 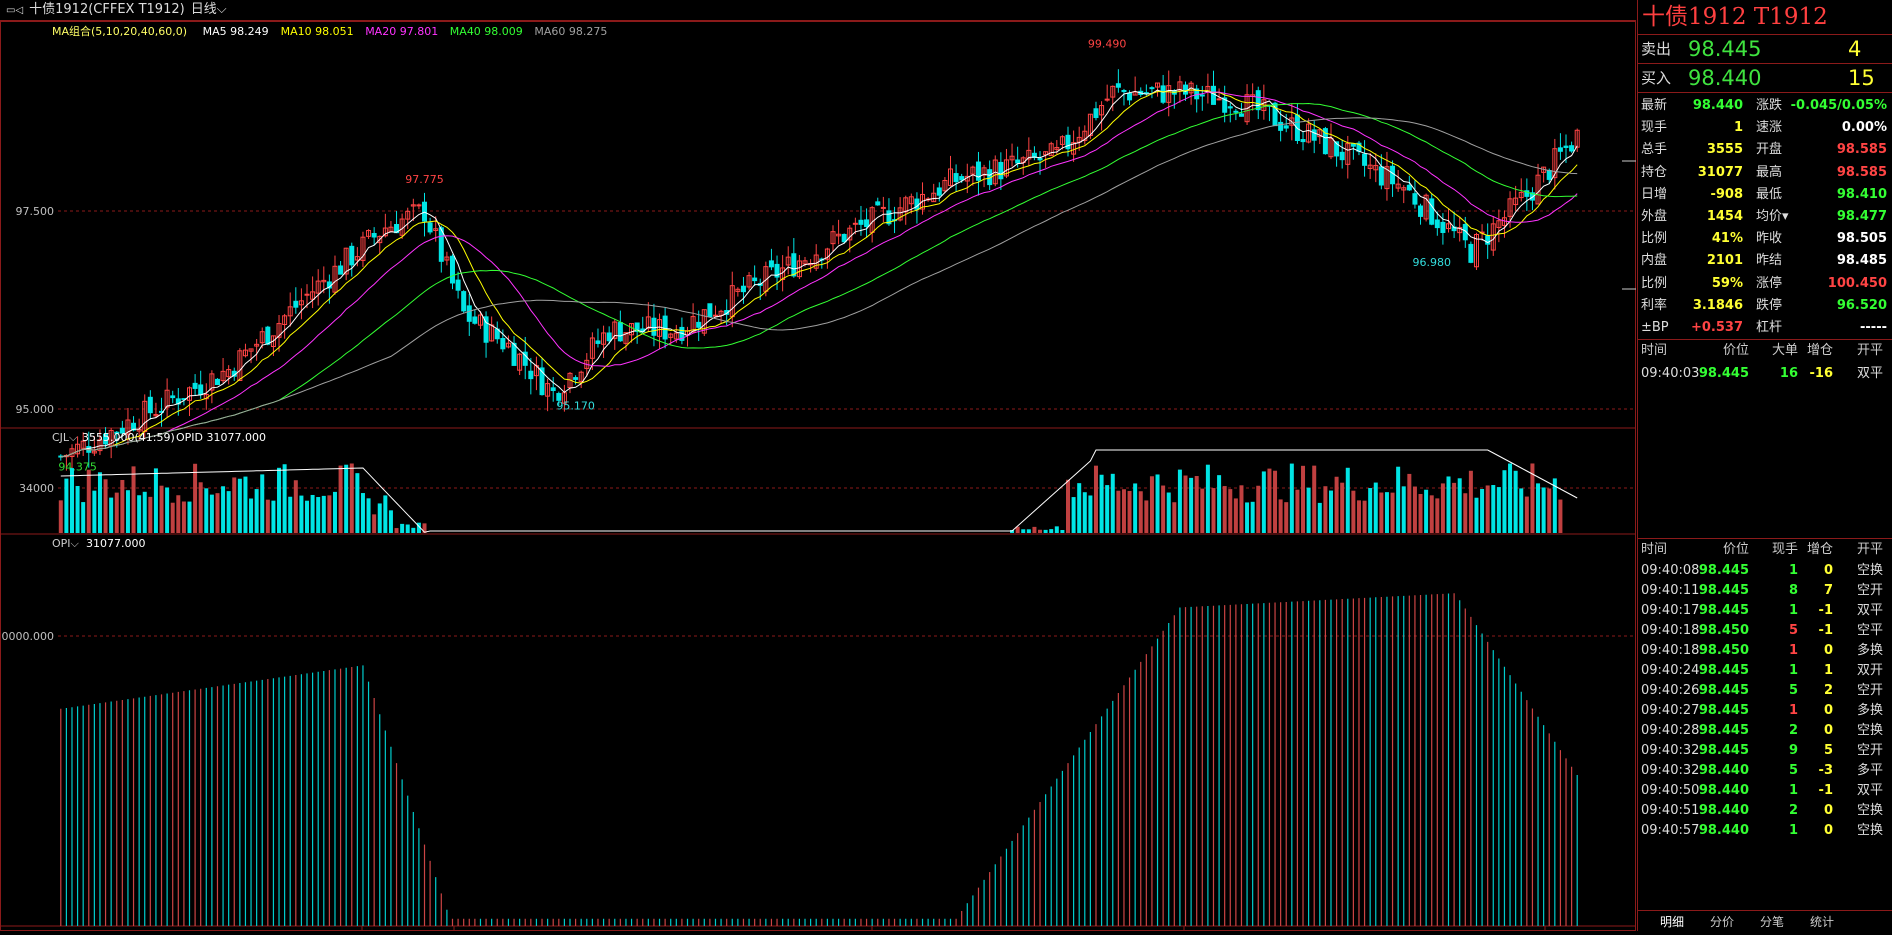 I want to click on tick-row: 09:40:57 98.440 1 0 空换, so click(x=1765, y=831).